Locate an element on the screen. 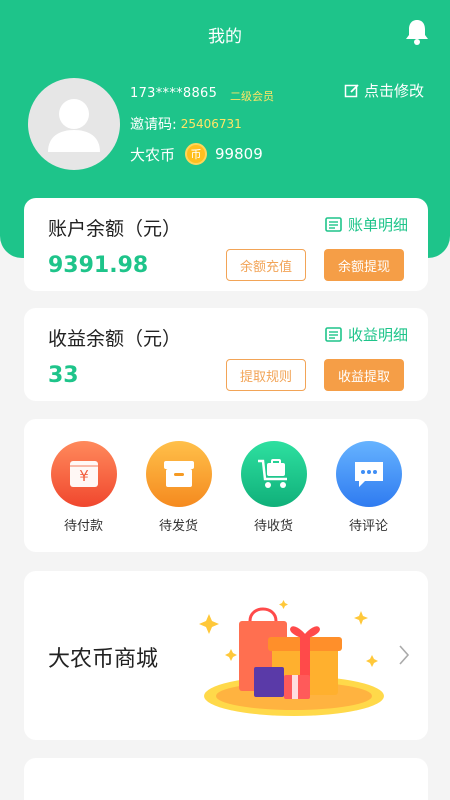  phone-number: 173****8865 is located at coordinates (174, 93).